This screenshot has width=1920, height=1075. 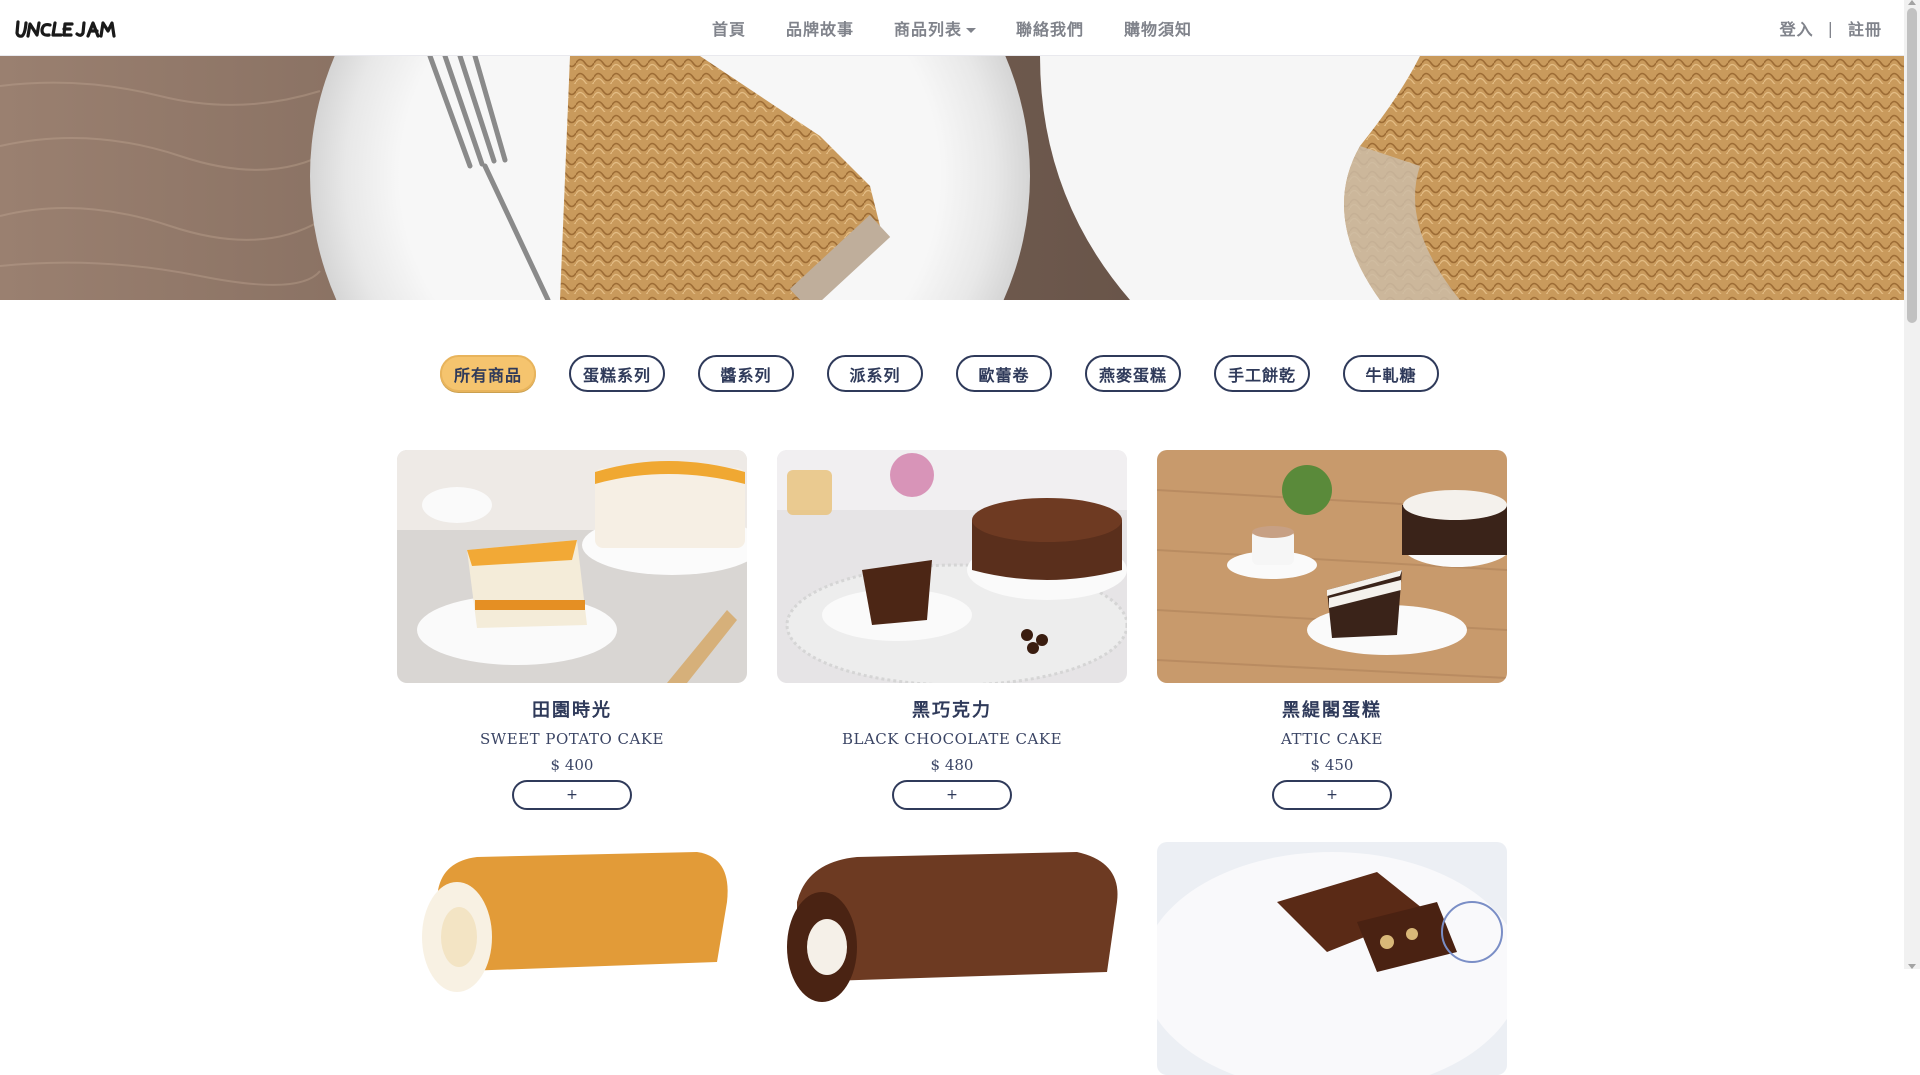 What do you see at coordinates (617, 373) in the screenshot?
I see `filter-cake-series: 蛋糕系列` at bounding box center [617, 373].